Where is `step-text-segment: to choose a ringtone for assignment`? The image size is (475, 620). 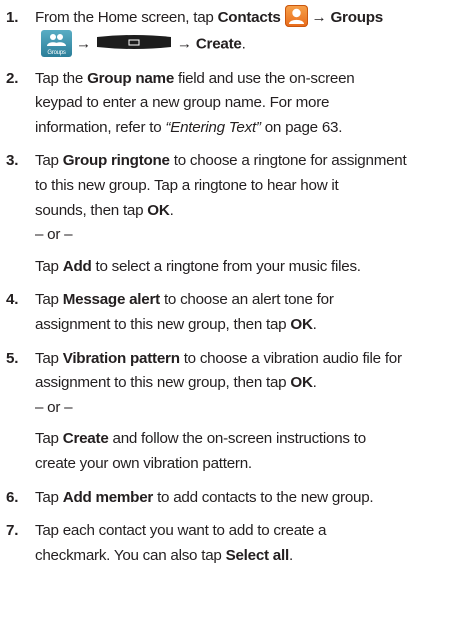 step-text-segment: to choose a ringtone for assignment is located at coordinates (290, 161).